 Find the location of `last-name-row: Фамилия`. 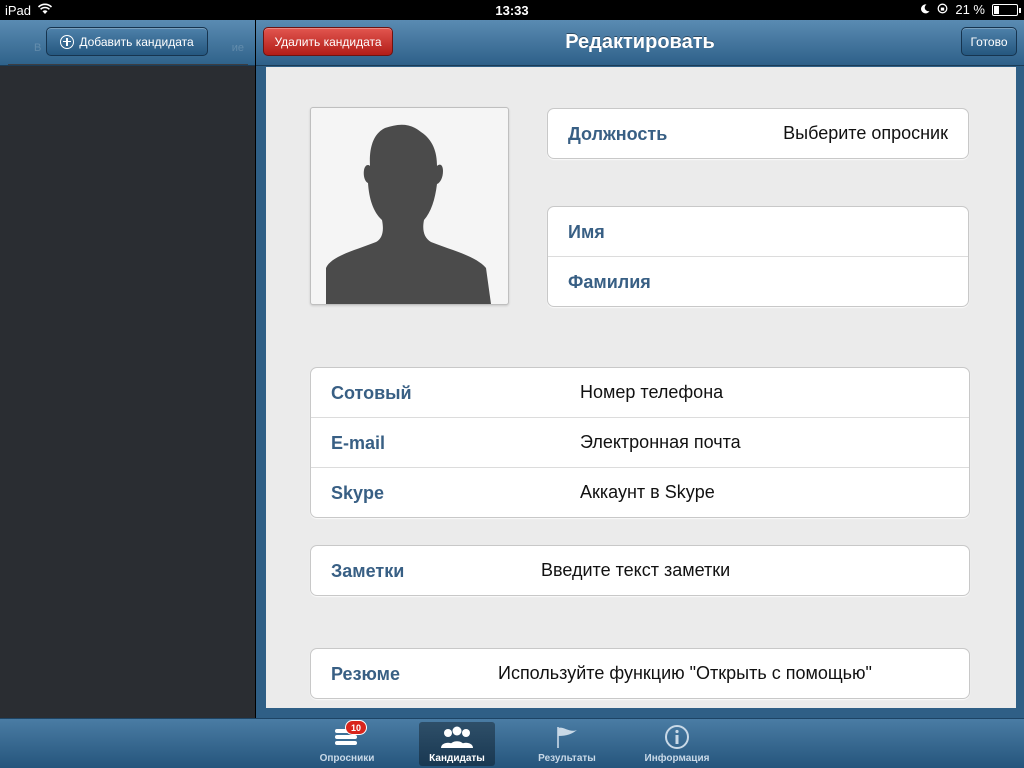

last-name-row: Фамилия is located at coordinates (758, 282).